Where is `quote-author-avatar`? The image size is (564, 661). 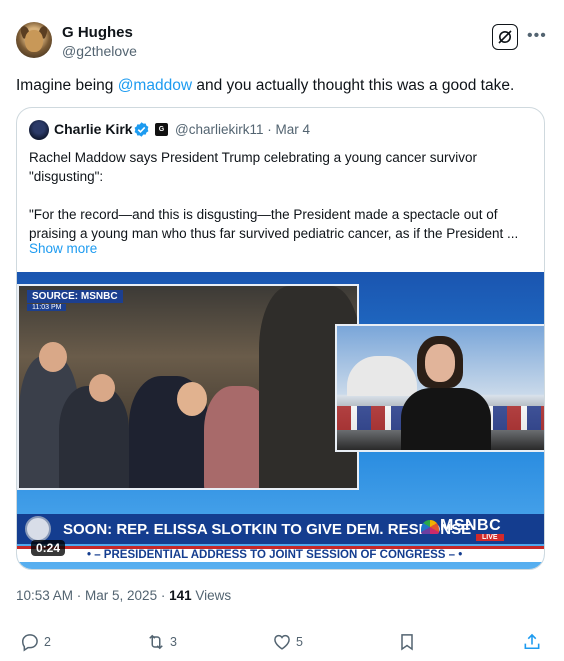 quote-author-avatar is located at coordinates (39, 130).